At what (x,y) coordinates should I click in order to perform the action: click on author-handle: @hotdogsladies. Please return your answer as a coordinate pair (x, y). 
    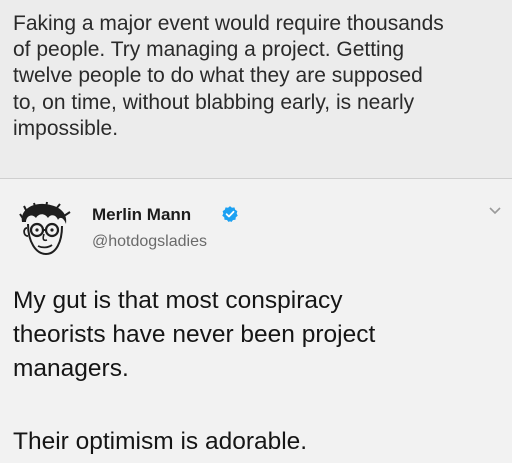
    Looking at the image, I should click on (149, 242).